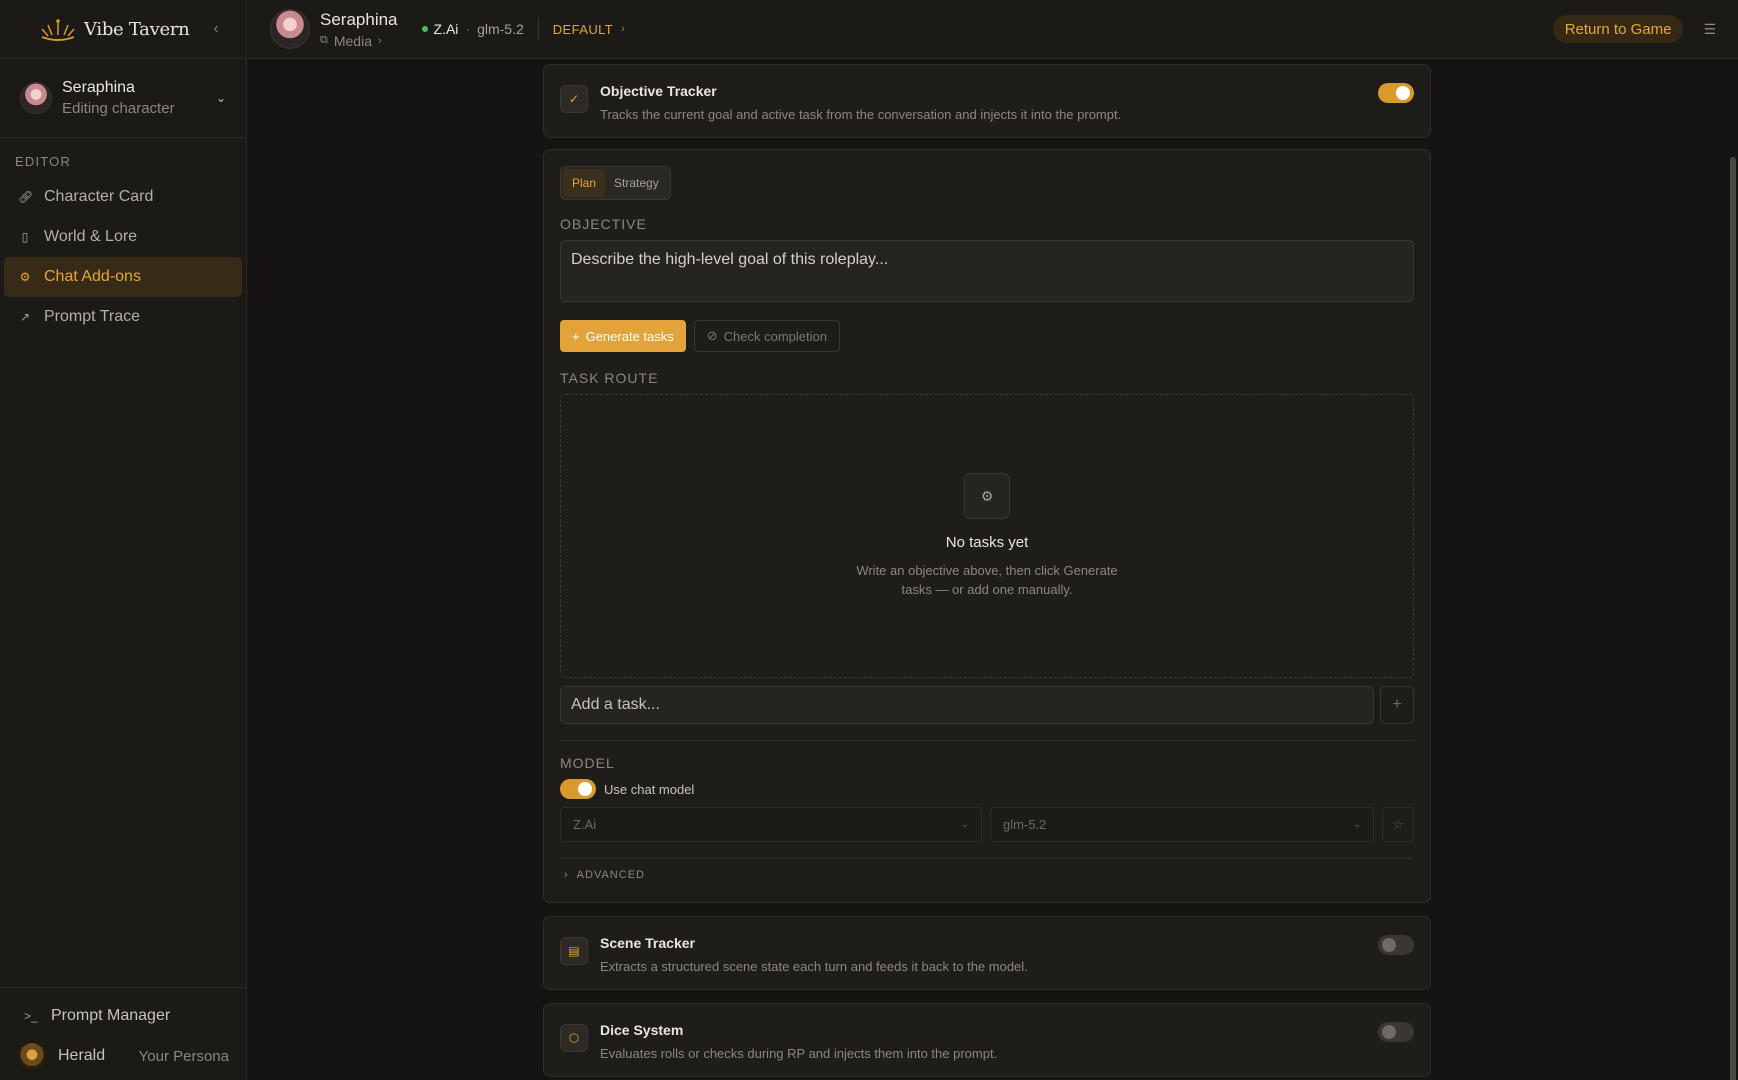 This screenshot has height=1080, width=1738. I want to click on dice-icon: ⬡, so click(574, 1038).